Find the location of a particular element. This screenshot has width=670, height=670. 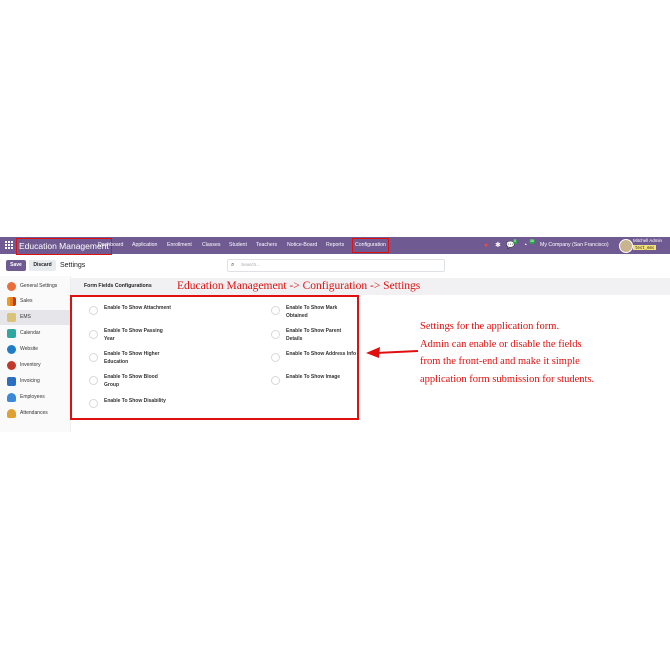

ems-icon is located at coordinates (11, 317).